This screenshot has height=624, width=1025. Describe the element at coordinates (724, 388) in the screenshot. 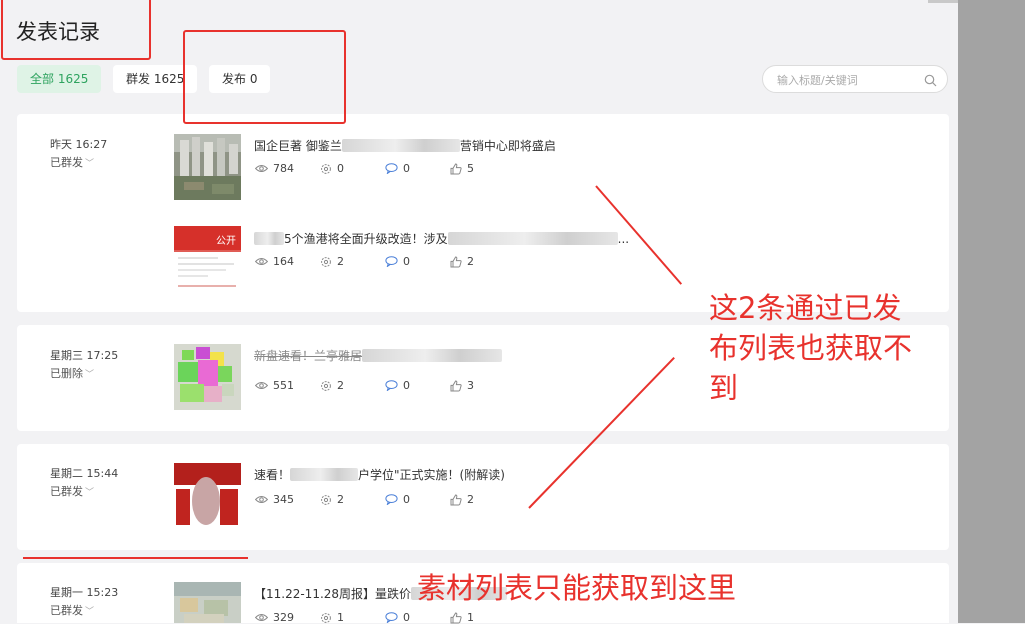

I see `annotation-note-line: 到` at that location.